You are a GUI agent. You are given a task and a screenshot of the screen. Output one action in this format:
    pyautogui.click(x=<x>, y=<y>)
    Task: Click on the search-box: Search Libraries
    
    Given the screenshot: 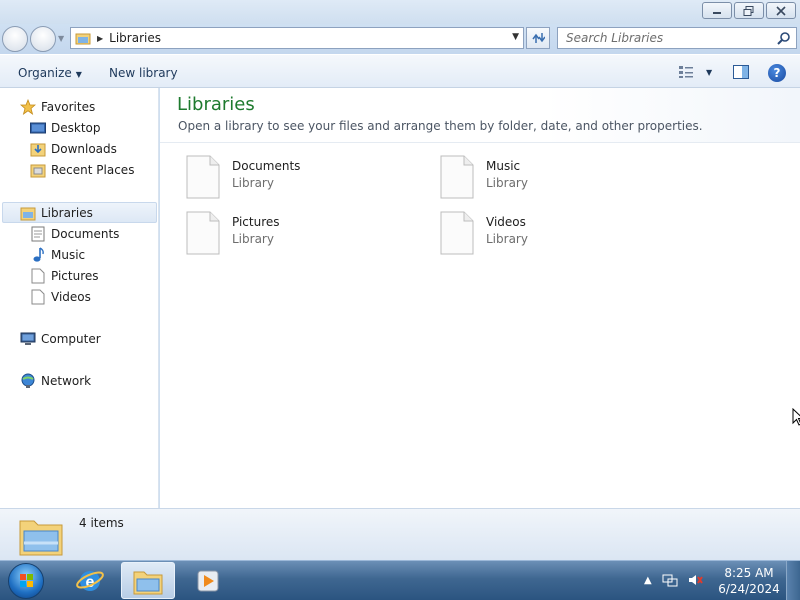 What is the action you would take?
    pyautogui.click(x=677, y=38)
    